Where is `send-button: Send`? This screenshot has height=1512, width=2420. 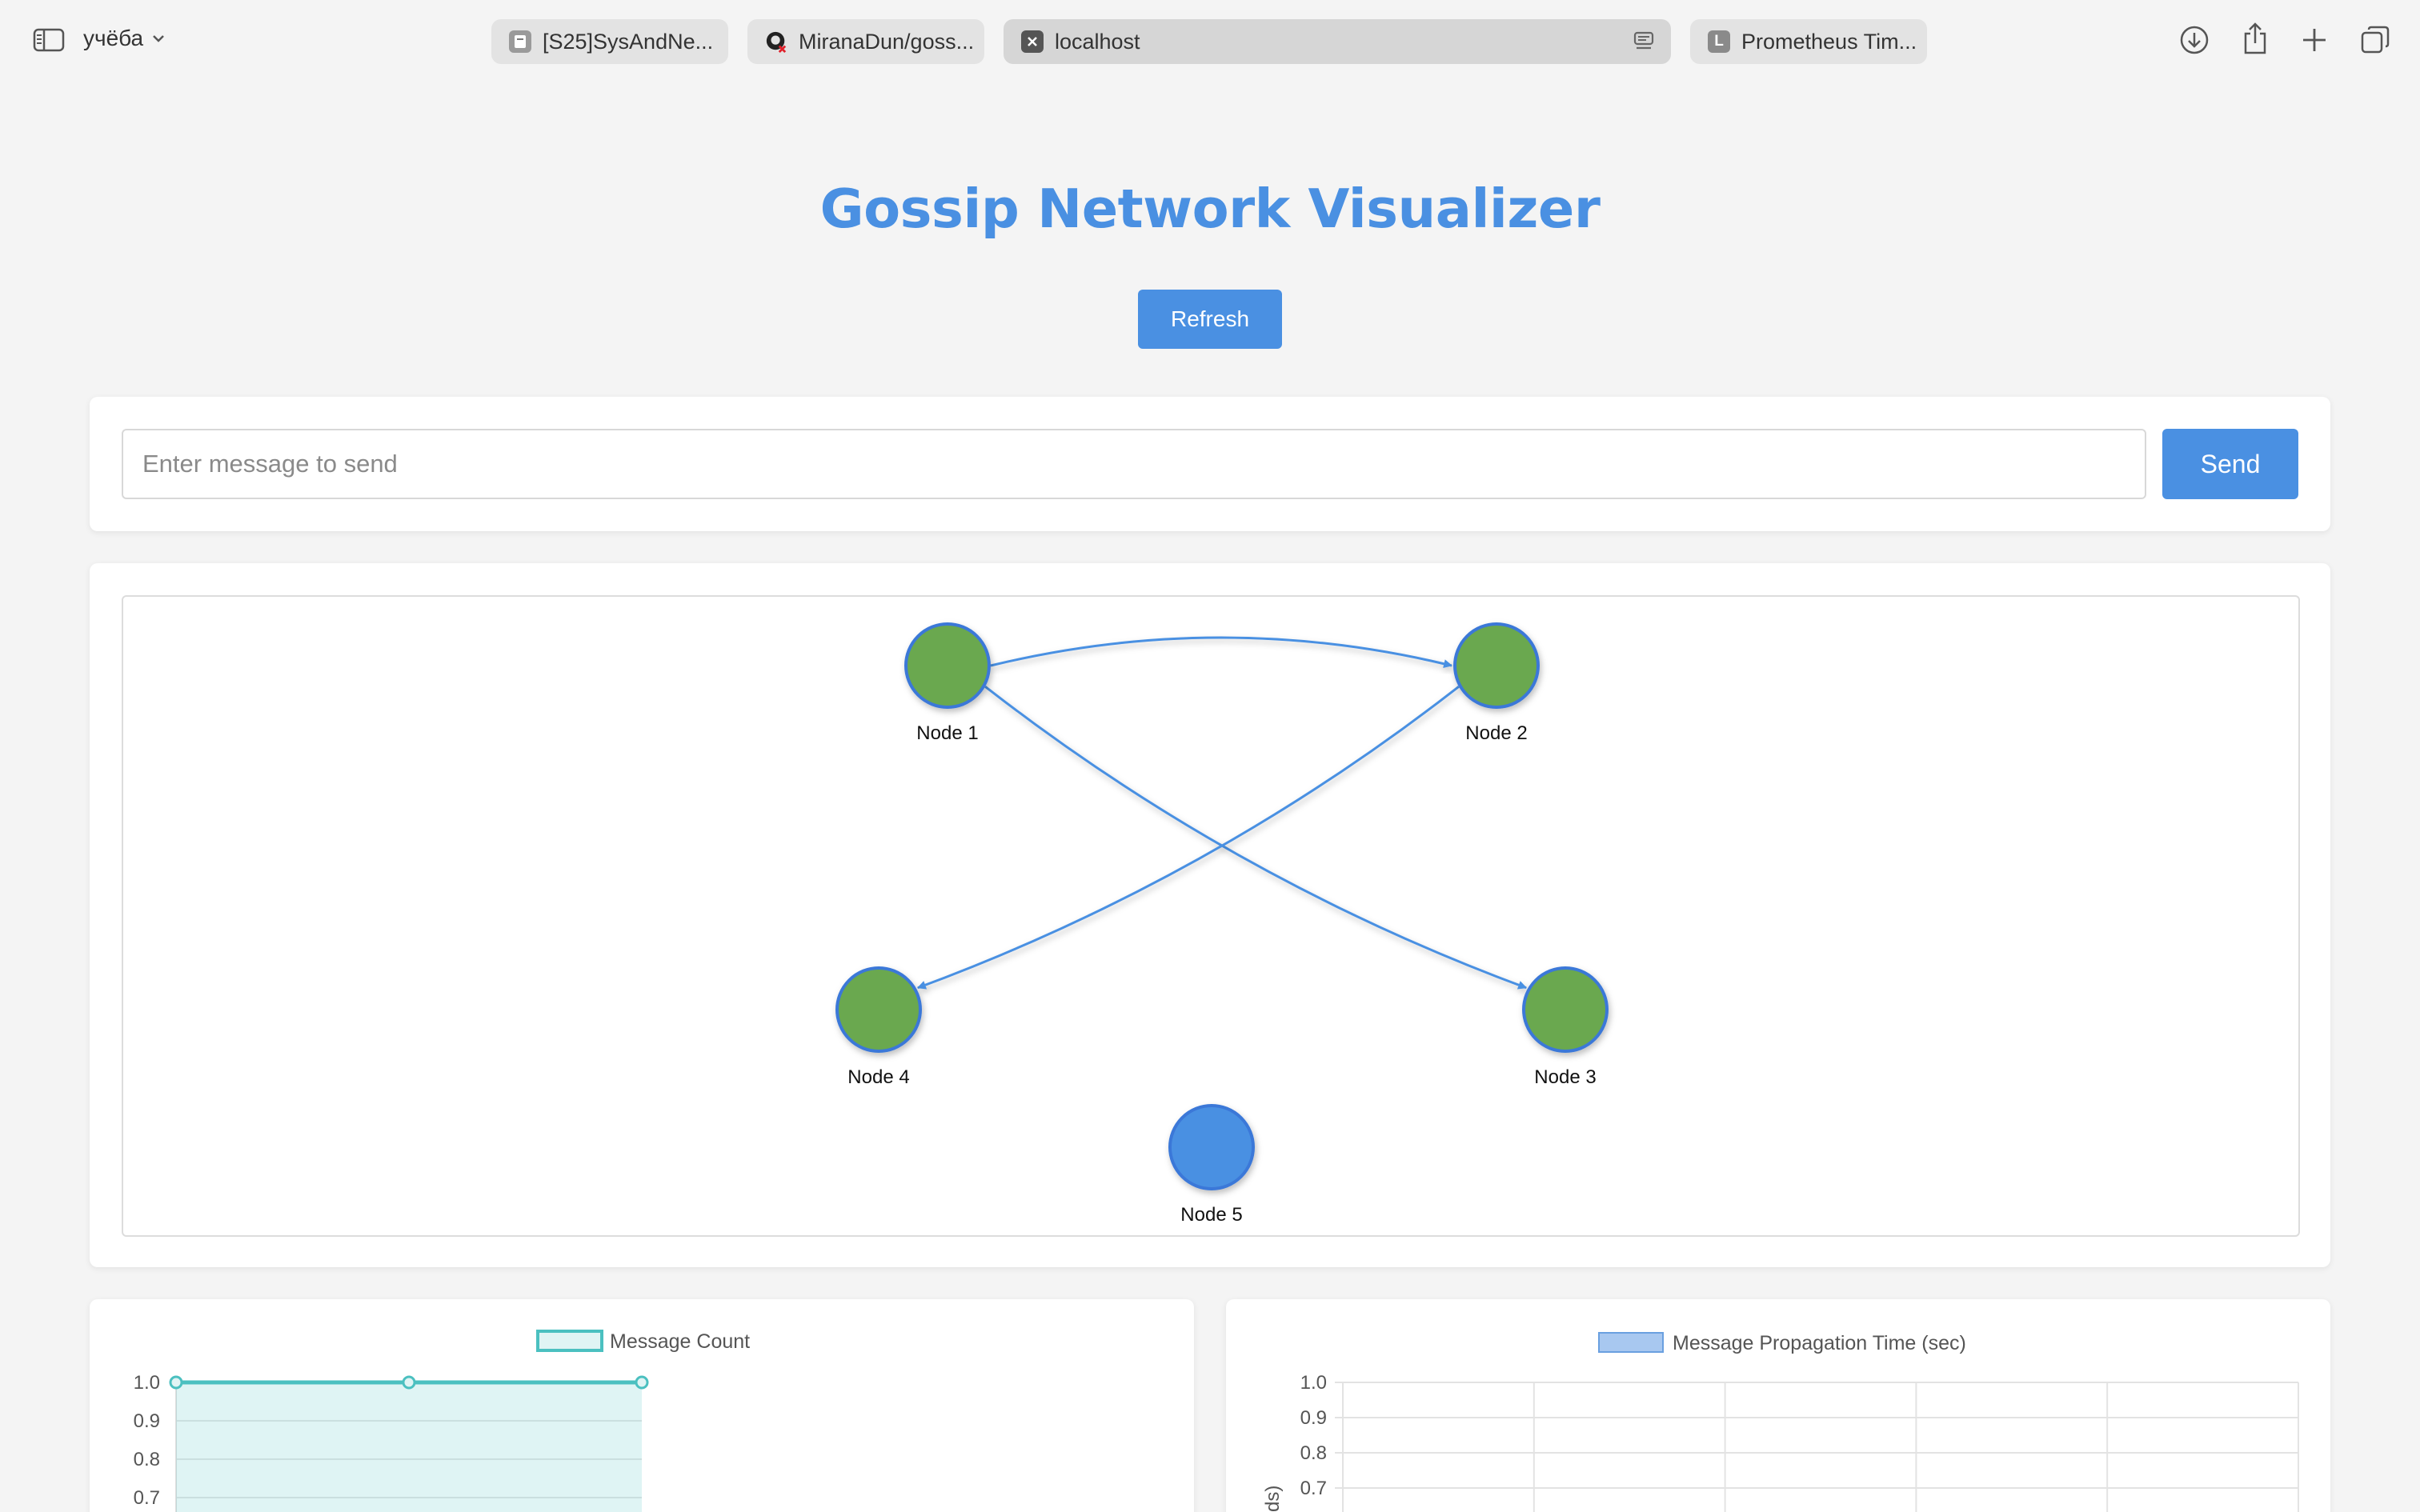
send-button: Send is located at coordinates (2230, 464).